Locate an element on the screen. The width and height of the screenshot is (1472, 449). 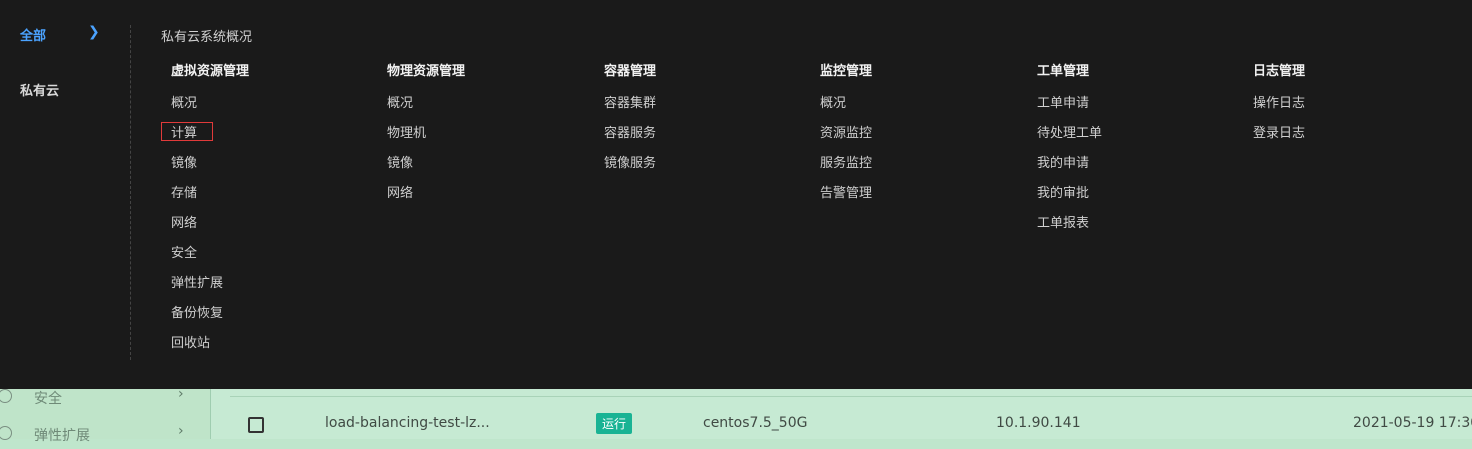
menu-item-ticket-apply: 工单申请 is located at coordinates (1142, 109).